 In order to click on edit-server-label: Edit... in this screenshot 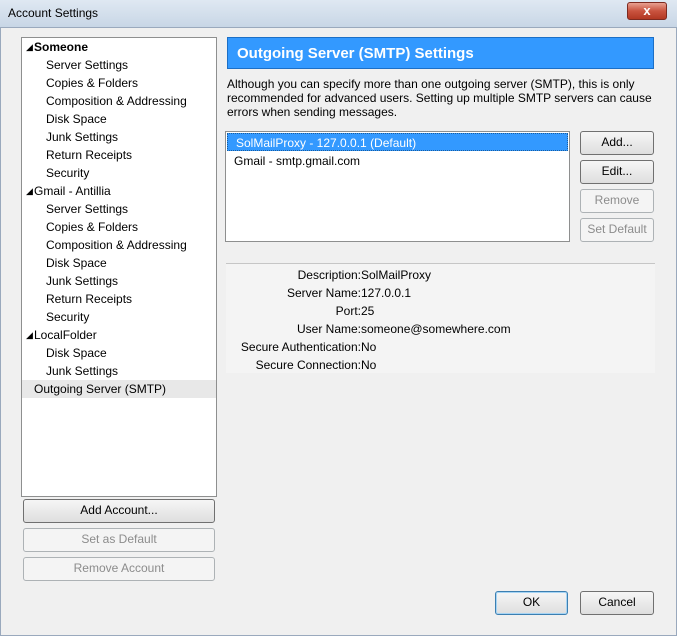, I will do `click(617, 171)`.